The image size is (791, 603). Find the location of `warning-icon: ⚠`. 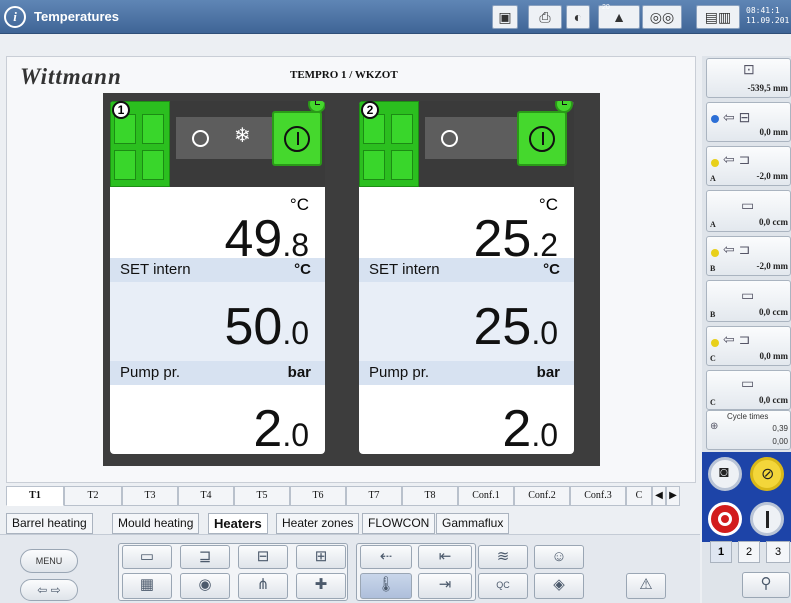

warning-icon: ⚠ is located at coordinates (646, 586).